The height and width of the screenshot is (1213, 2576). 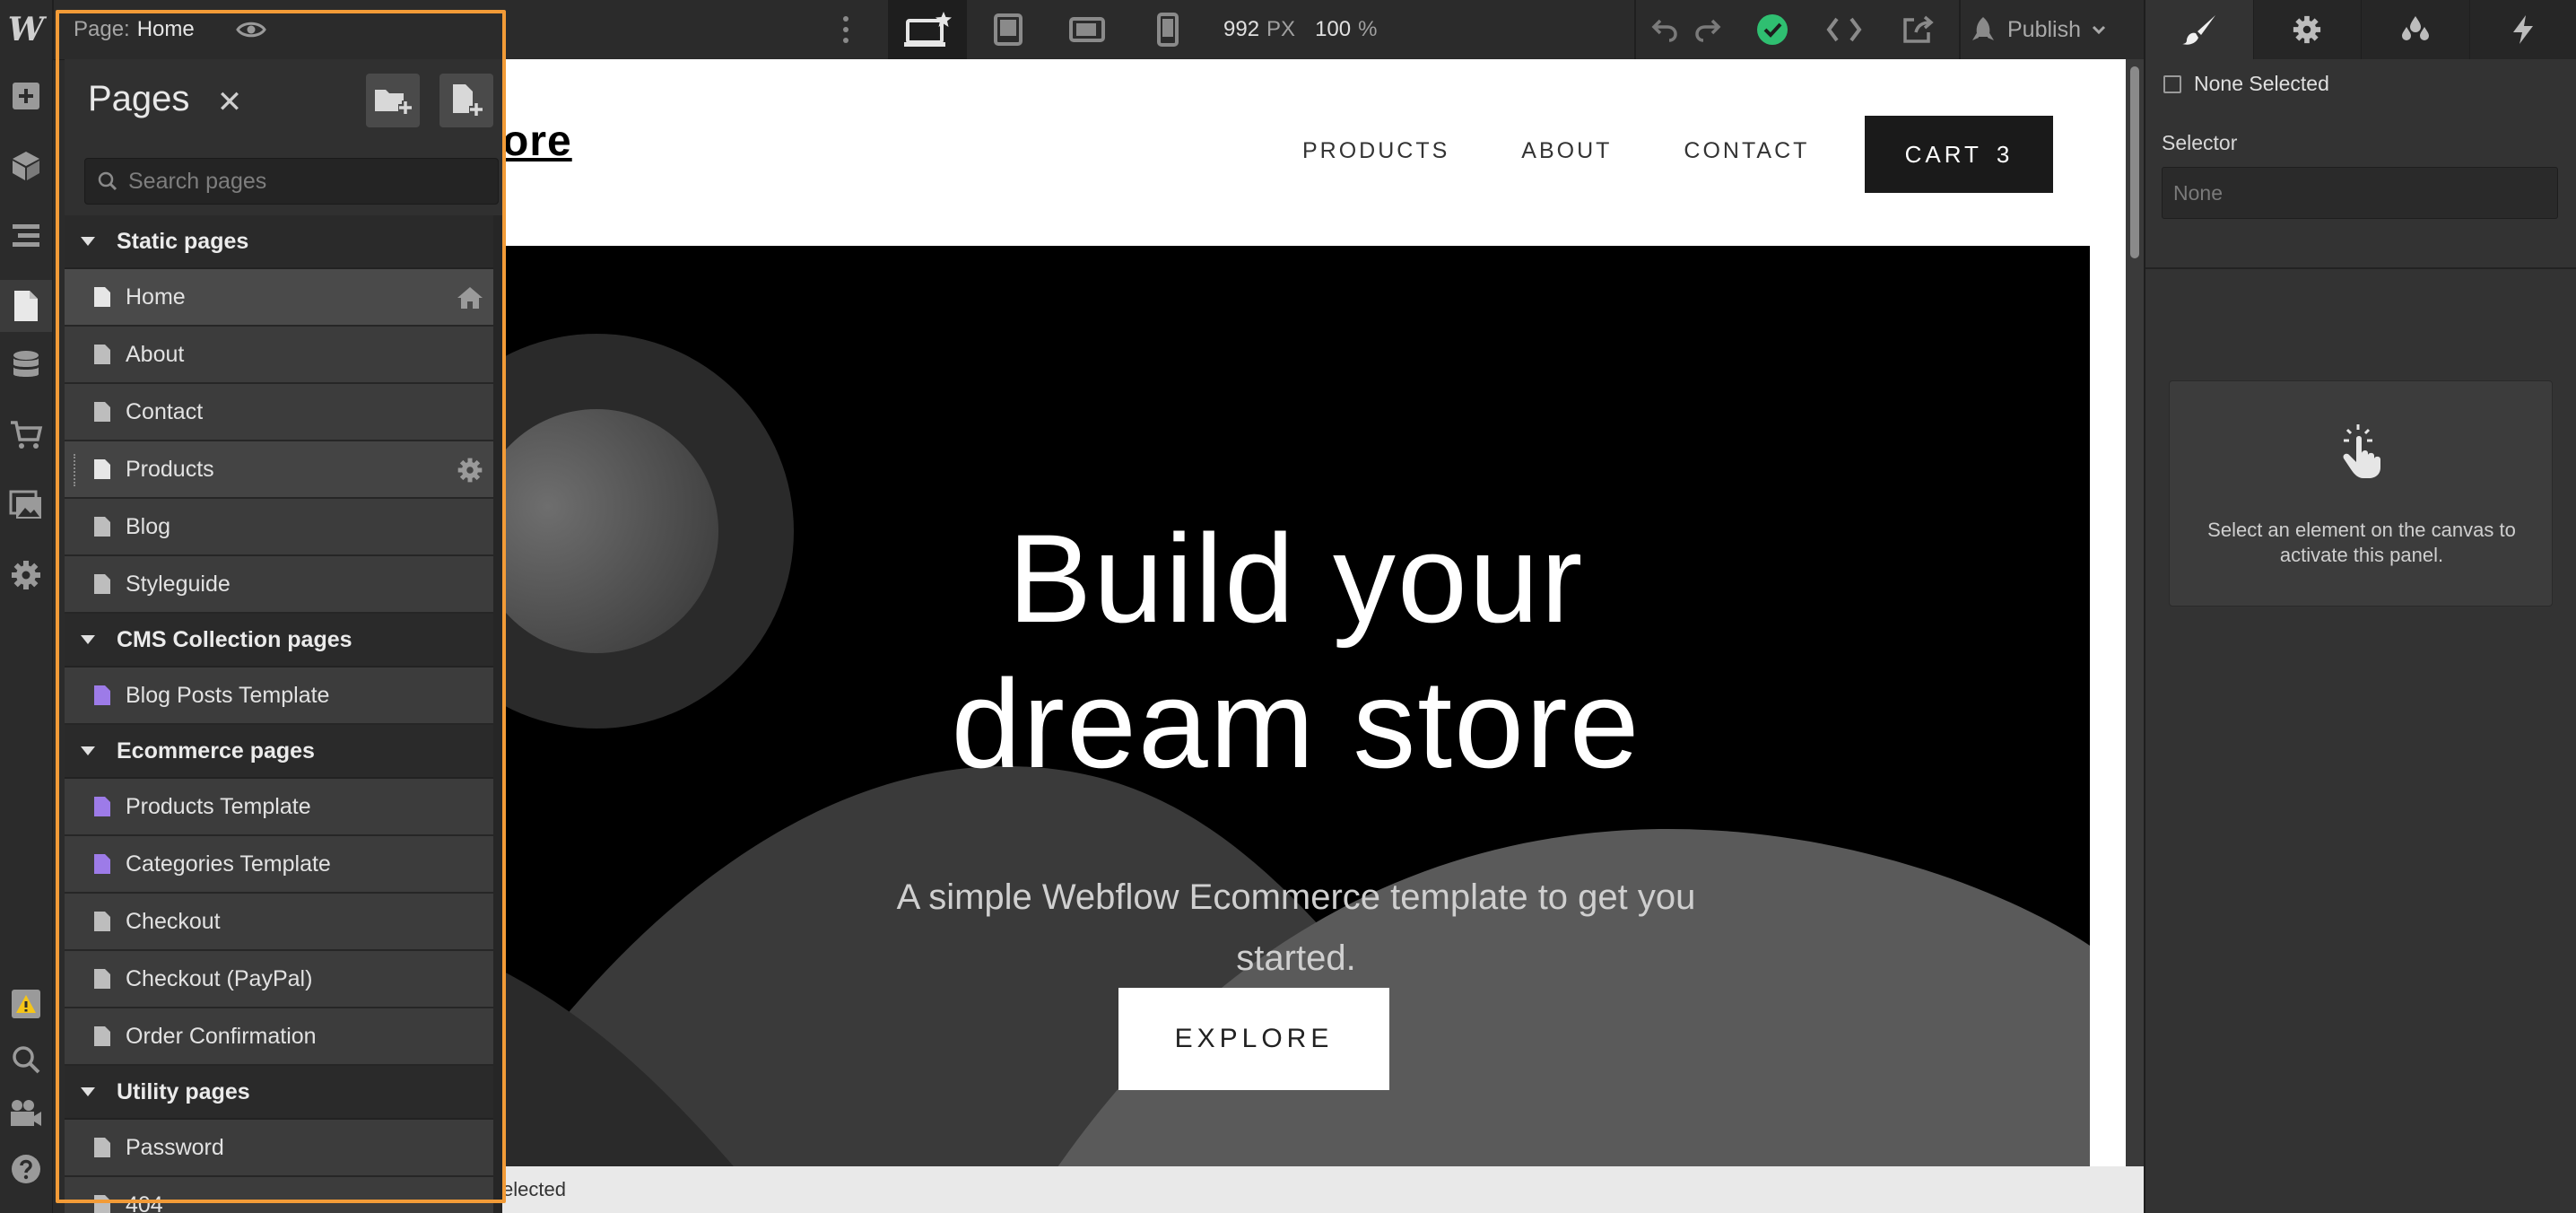 I want to click on page-label: Order Confirmation, so click(x=221, y=1036).